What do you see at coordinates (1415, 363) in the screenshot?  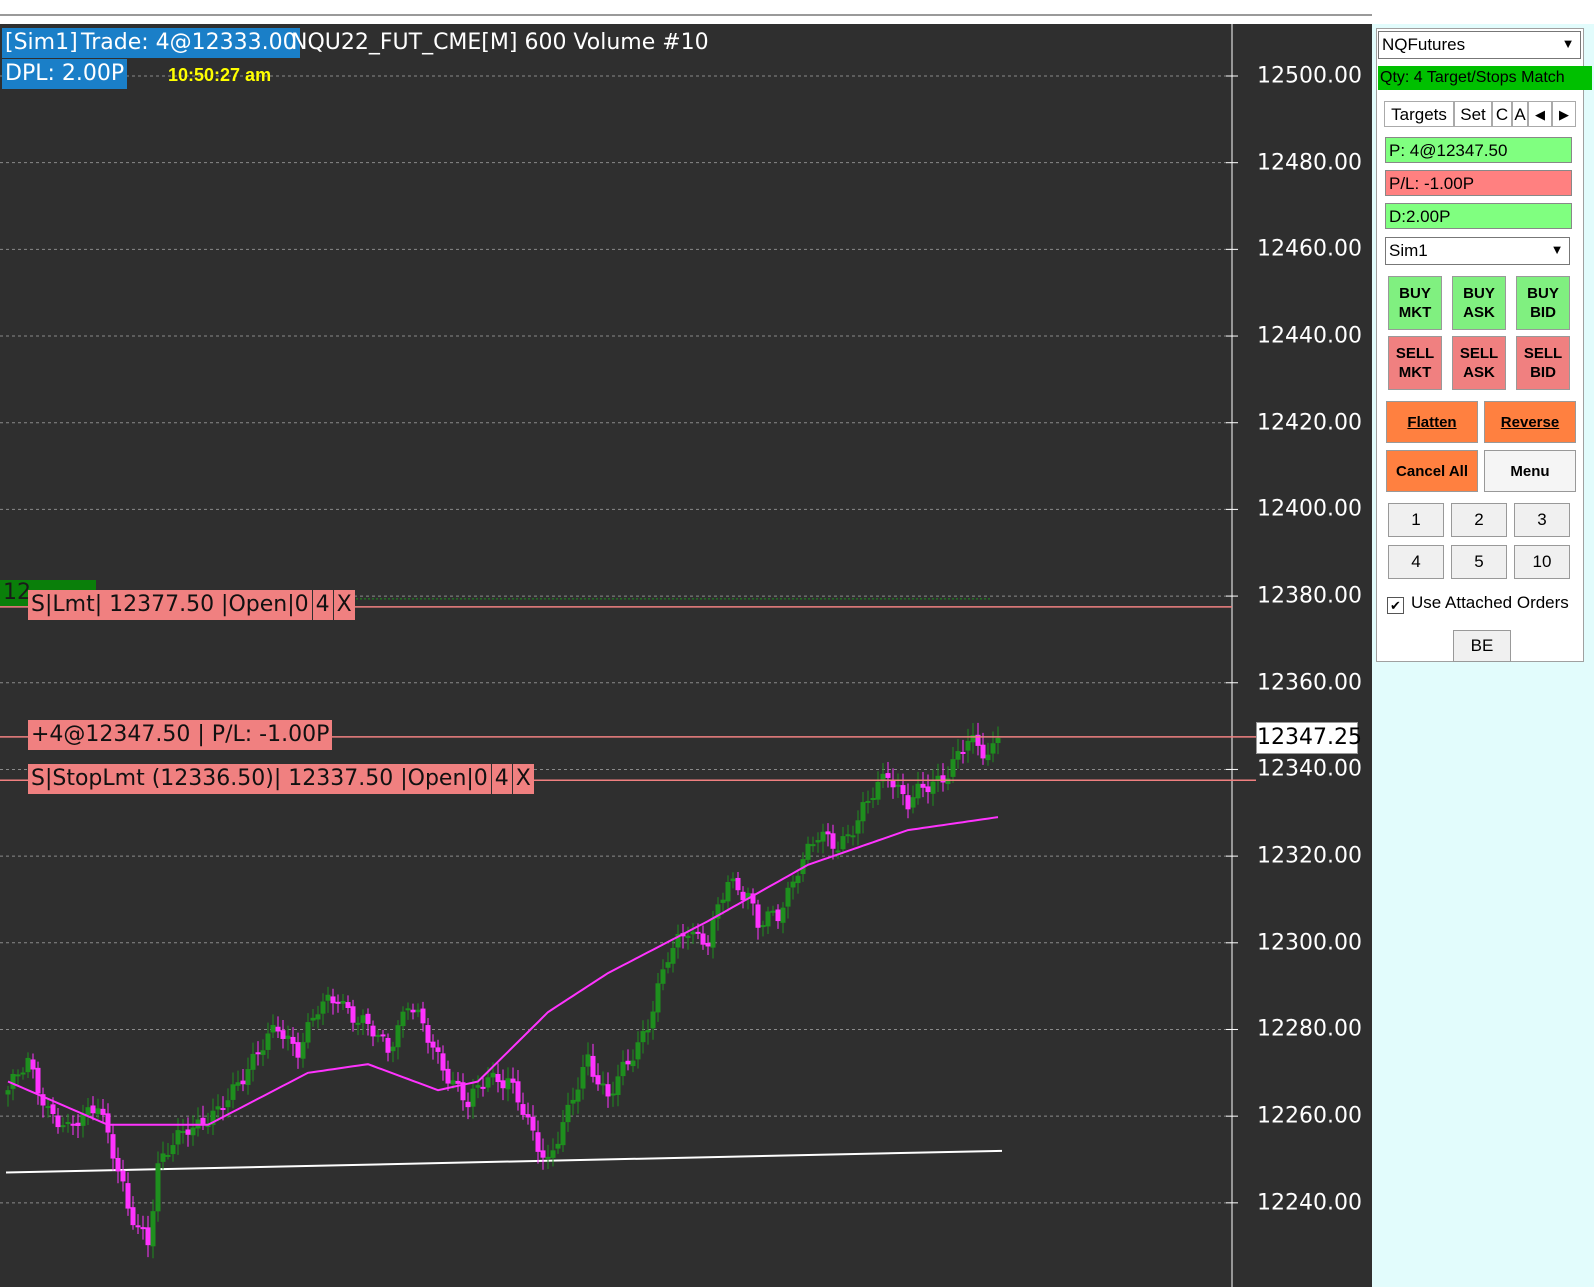 I see `sell-market-button: SELL MKT` at bounding box center [1415, 363].